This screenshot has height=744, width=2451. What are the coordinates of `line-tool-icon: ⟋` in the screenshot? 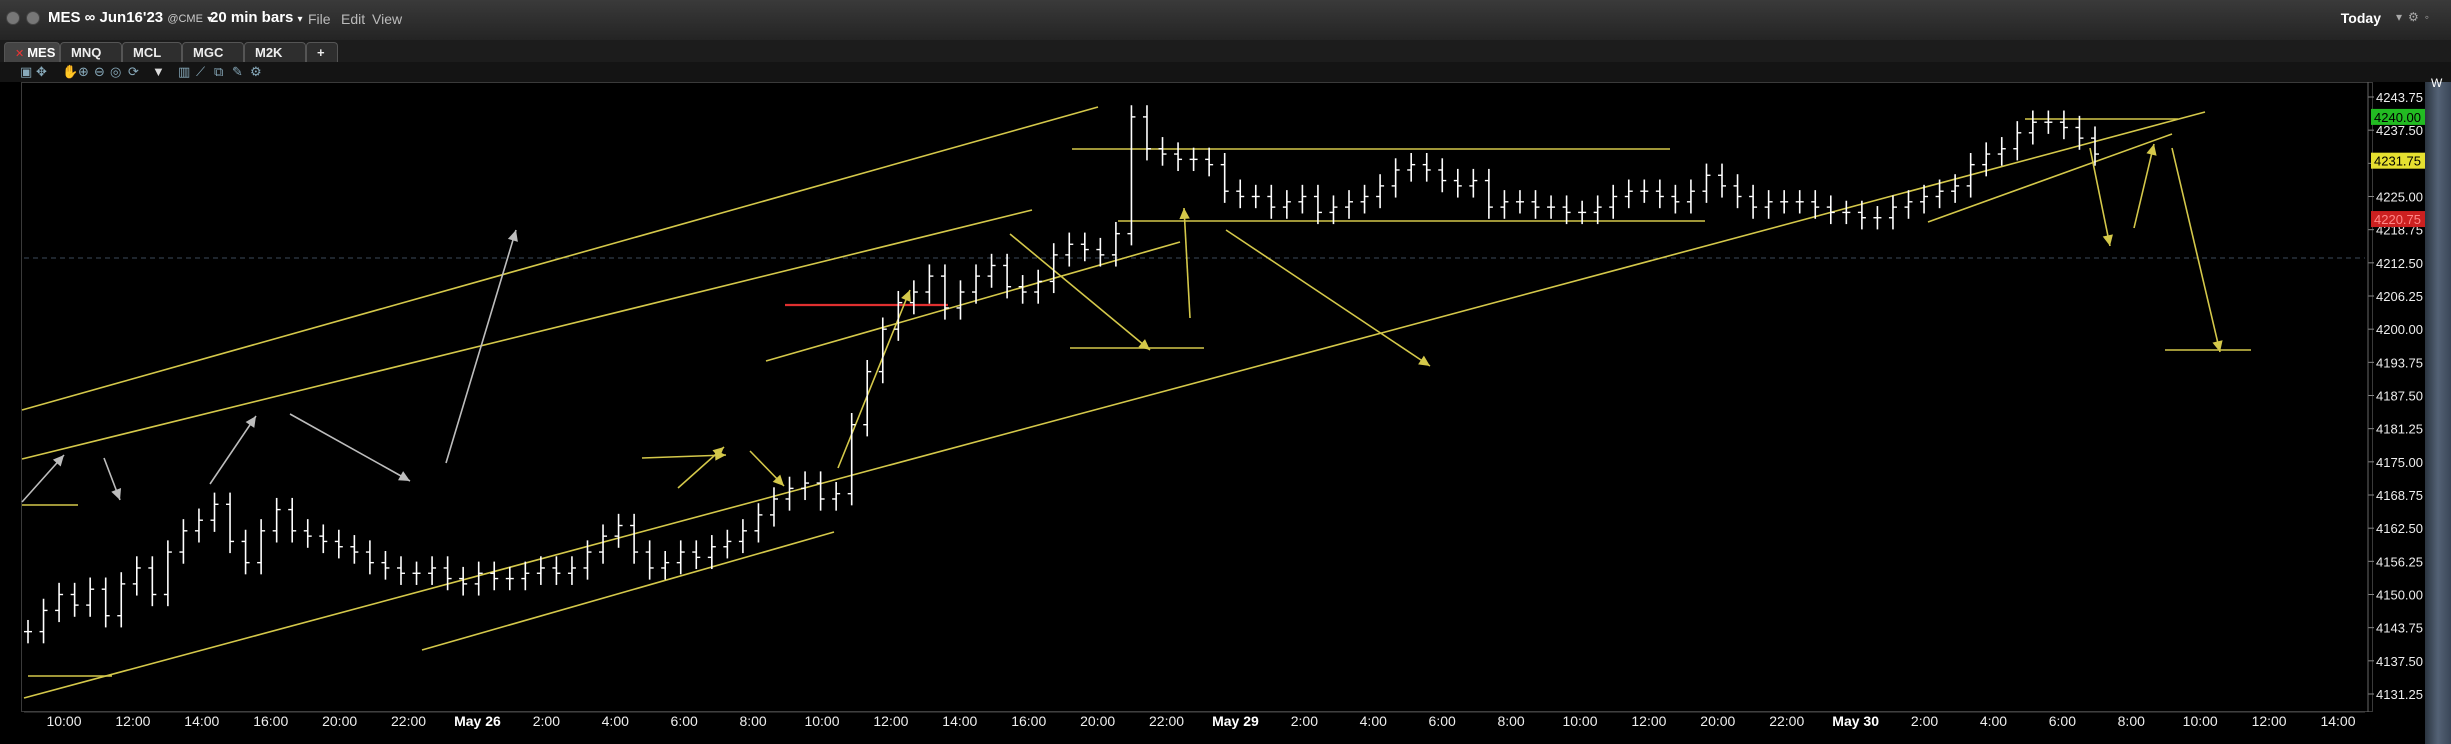 It's located at (200, 72).